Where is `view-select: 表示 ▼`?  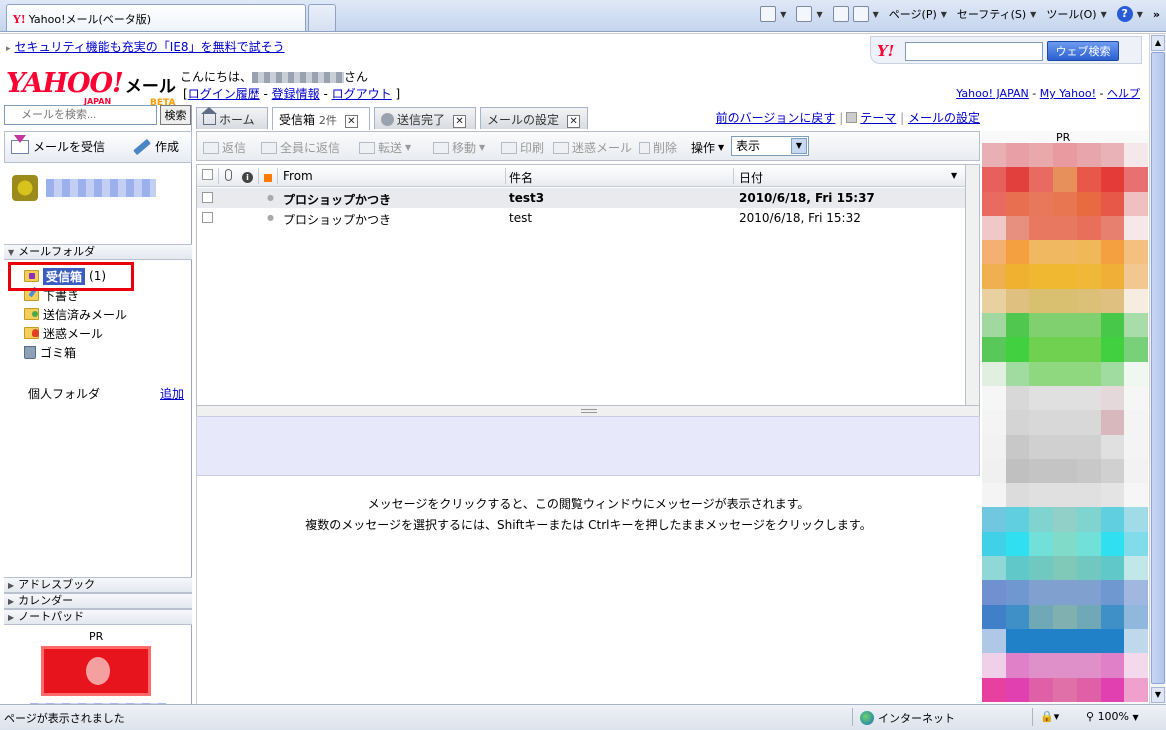 view-select: 表示 ▼ is located at coordinates (770, 146).